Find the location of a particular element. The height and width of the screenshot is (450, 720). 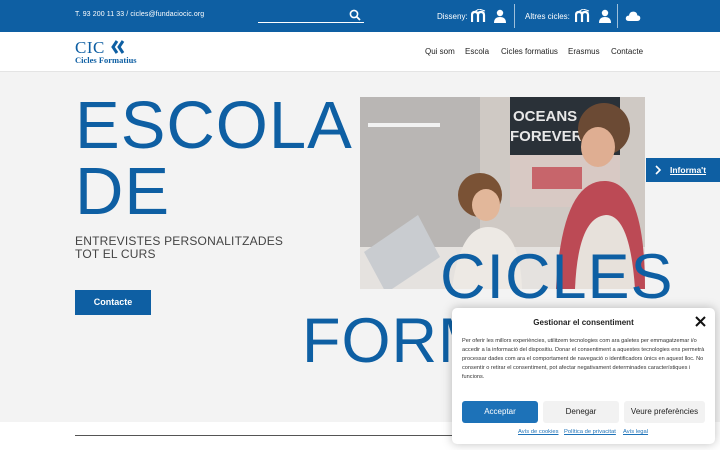

cloud-icon is located at coordinates (633, 16).